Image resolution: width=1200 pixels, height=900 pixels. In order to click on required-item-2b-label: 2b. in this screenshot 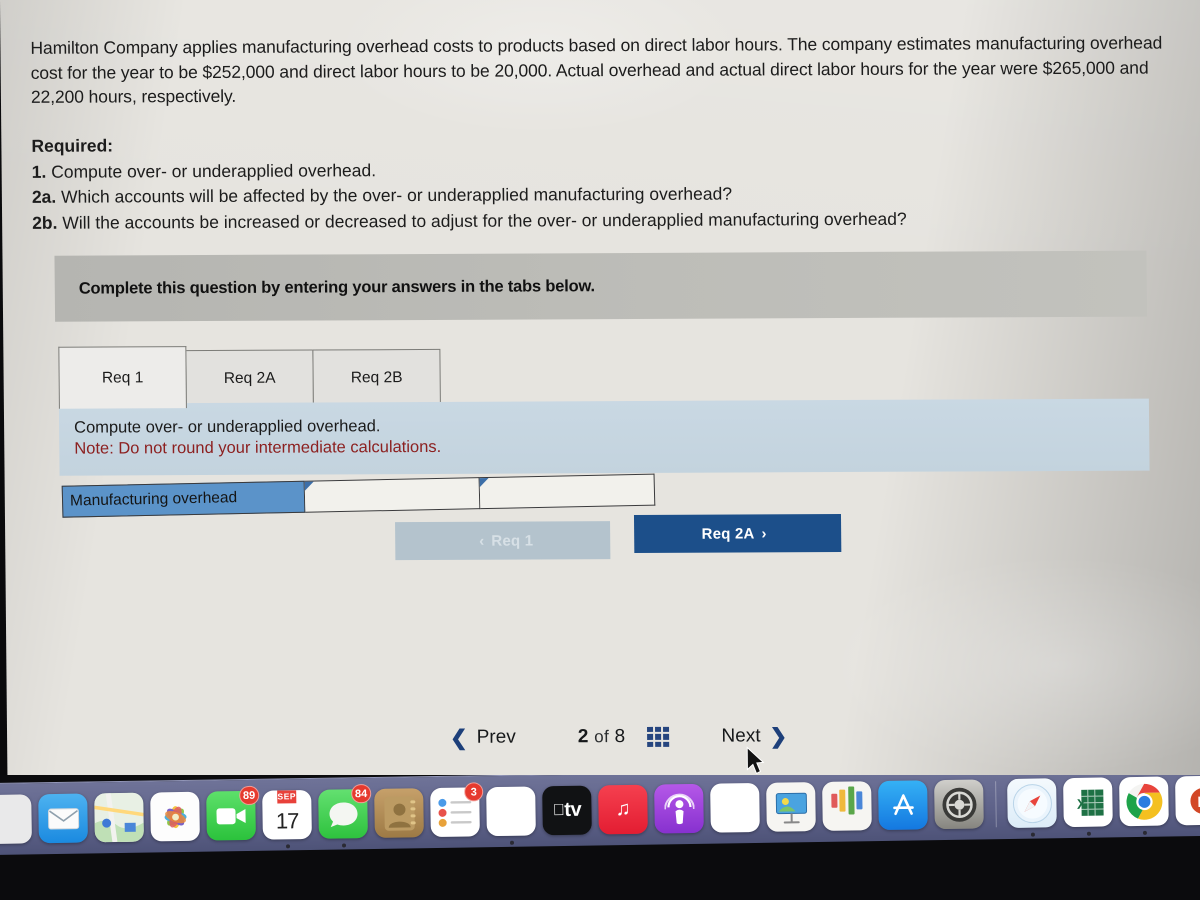, I will do `click(45, 222)`.